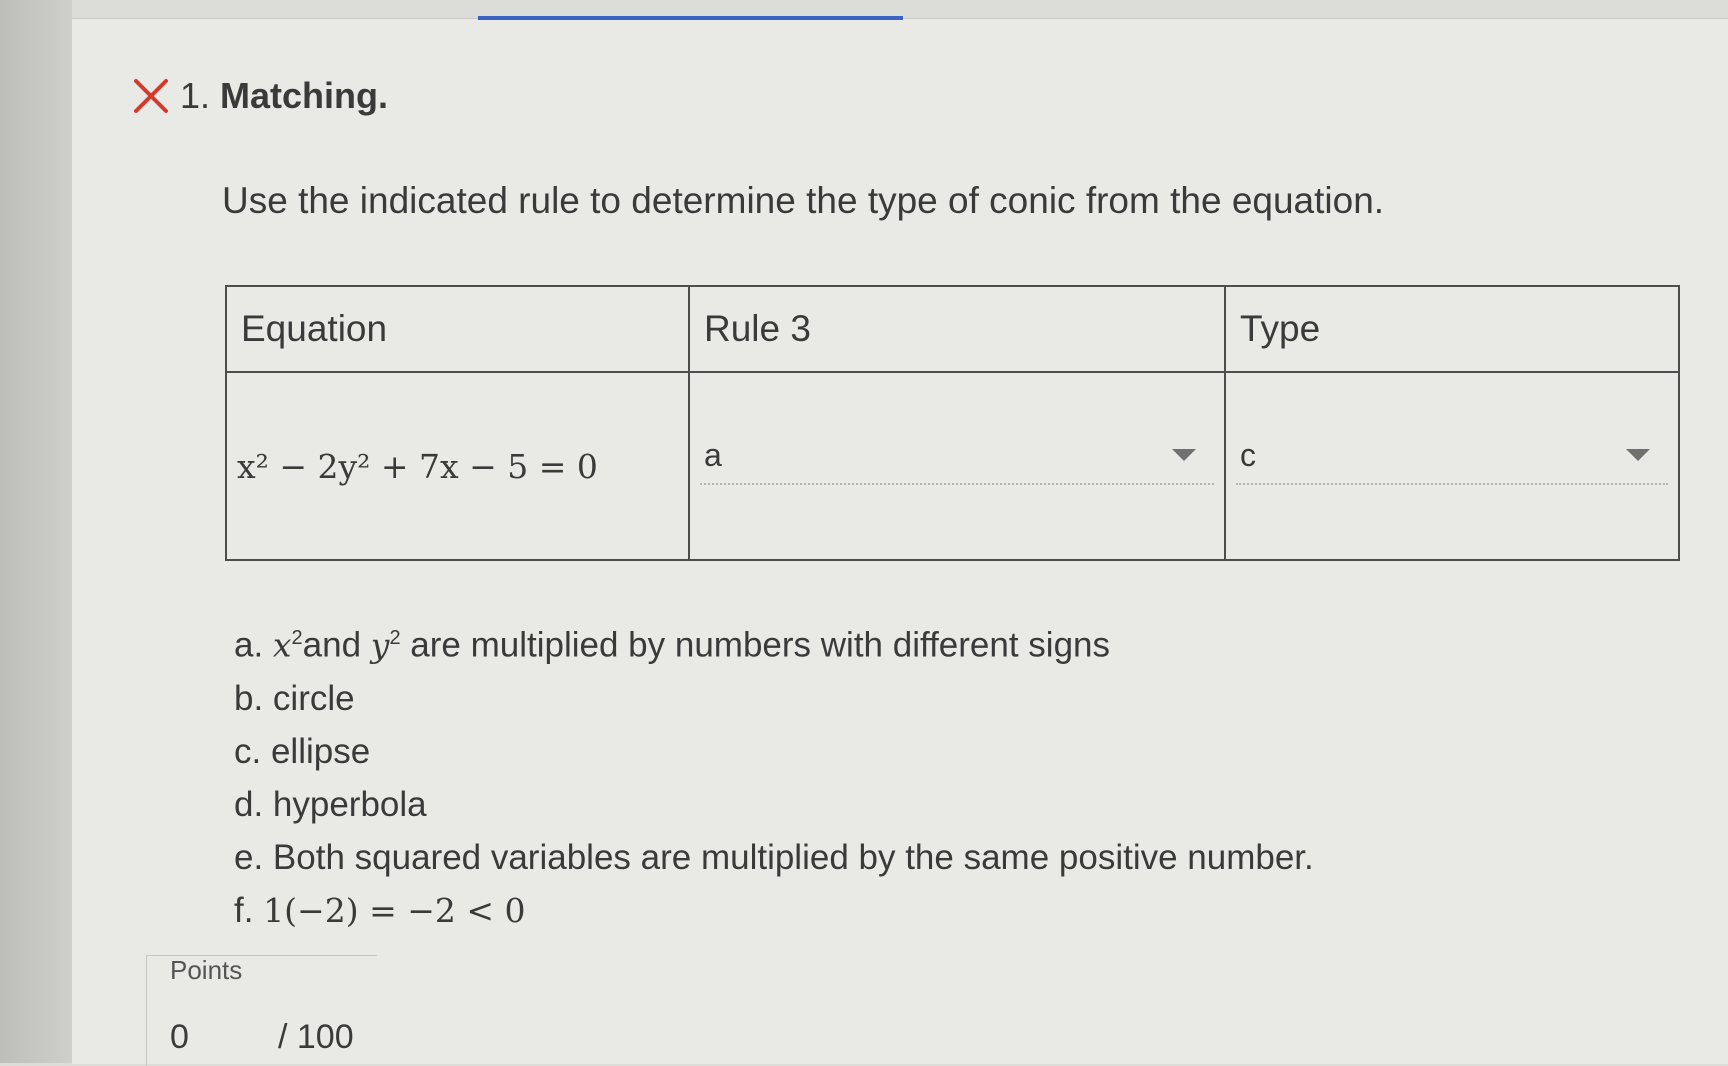  What do you see at coordinates (302, 751) in the screenshot?
I see `option-c: c. ellipse` at bounding box center [302, 751].